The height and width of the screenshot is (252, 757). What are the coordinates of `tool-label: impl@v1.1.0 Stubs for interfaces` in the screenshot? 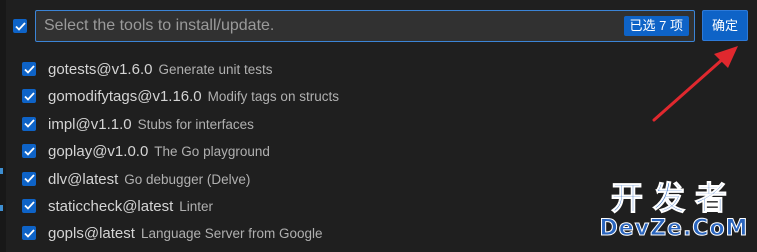 It's located at (151, 125).